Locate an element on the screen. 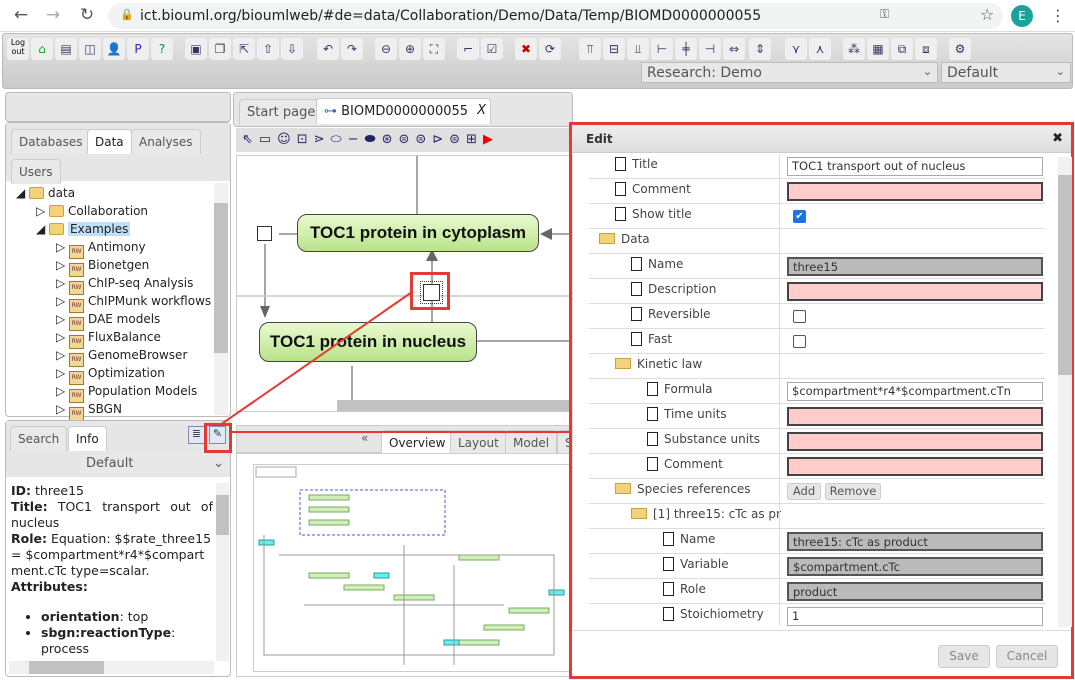 Image resolution: width=1075 pixels, height=680 pixels. property-row: Formula $compartment*r4*$compartment.cTn is located at coordinates (817, 391).